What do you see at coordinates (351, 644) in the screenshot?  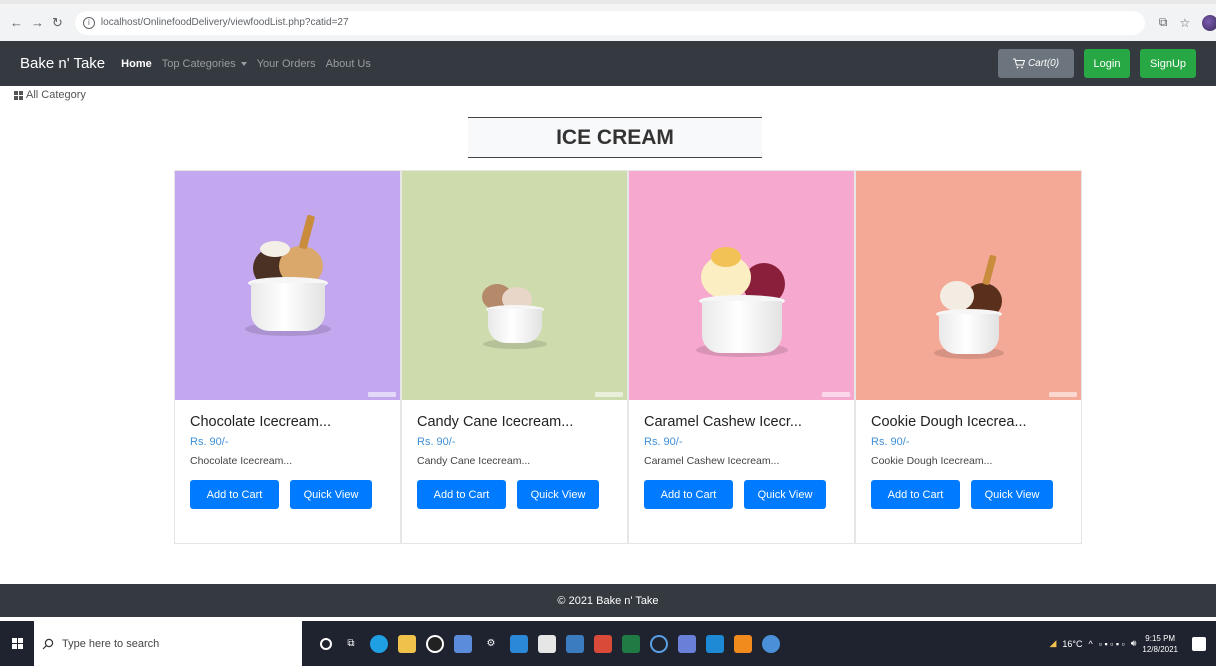 I see `task-view-icon: ⧉` at bounding box center [351, 644].